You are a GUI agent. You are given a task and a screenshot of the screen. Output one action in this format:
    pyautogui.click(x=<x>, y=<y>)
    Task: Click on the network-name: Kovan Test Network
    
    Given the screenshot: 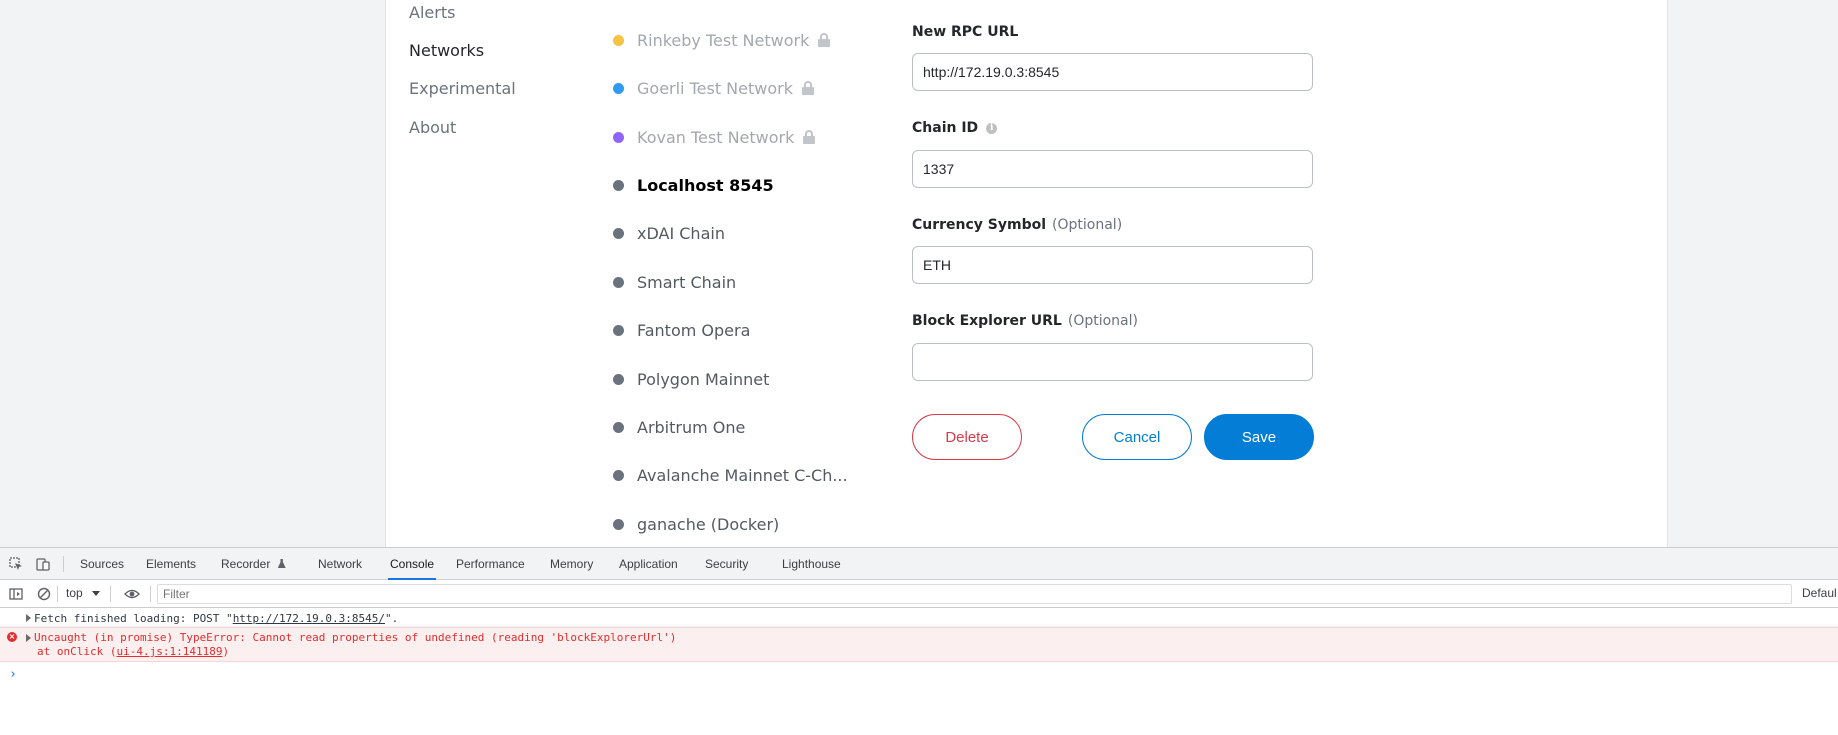 What is the action you would take?
    pyautogui.click(x=716, y=137)
    